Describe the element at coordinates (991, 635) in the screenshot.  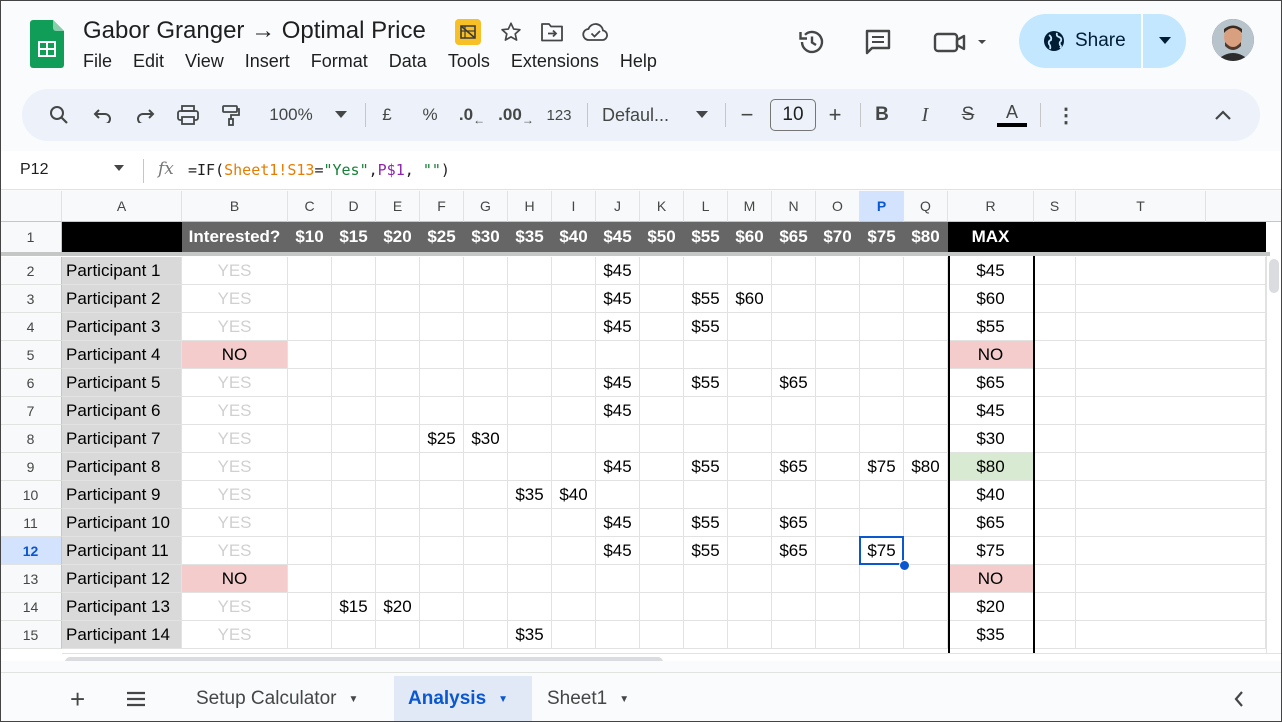
I see `max-cell: $35` at that location.